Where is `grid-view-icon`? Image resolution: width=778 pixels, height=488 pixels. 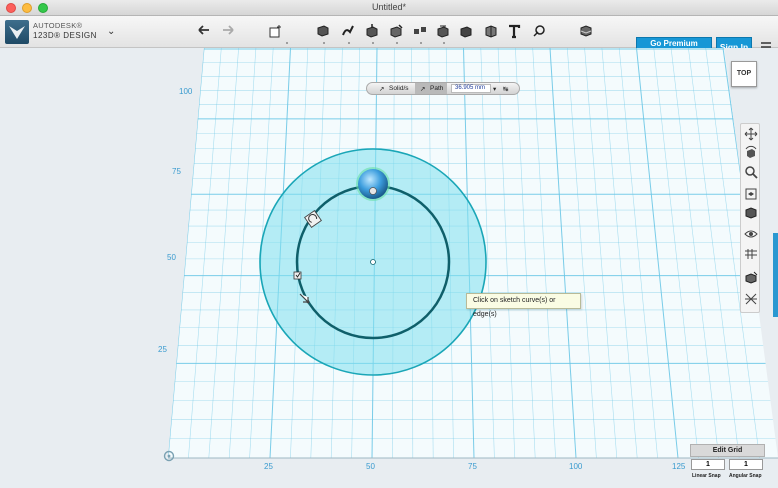 grid-view-icon is located at coordinates (751, 254).